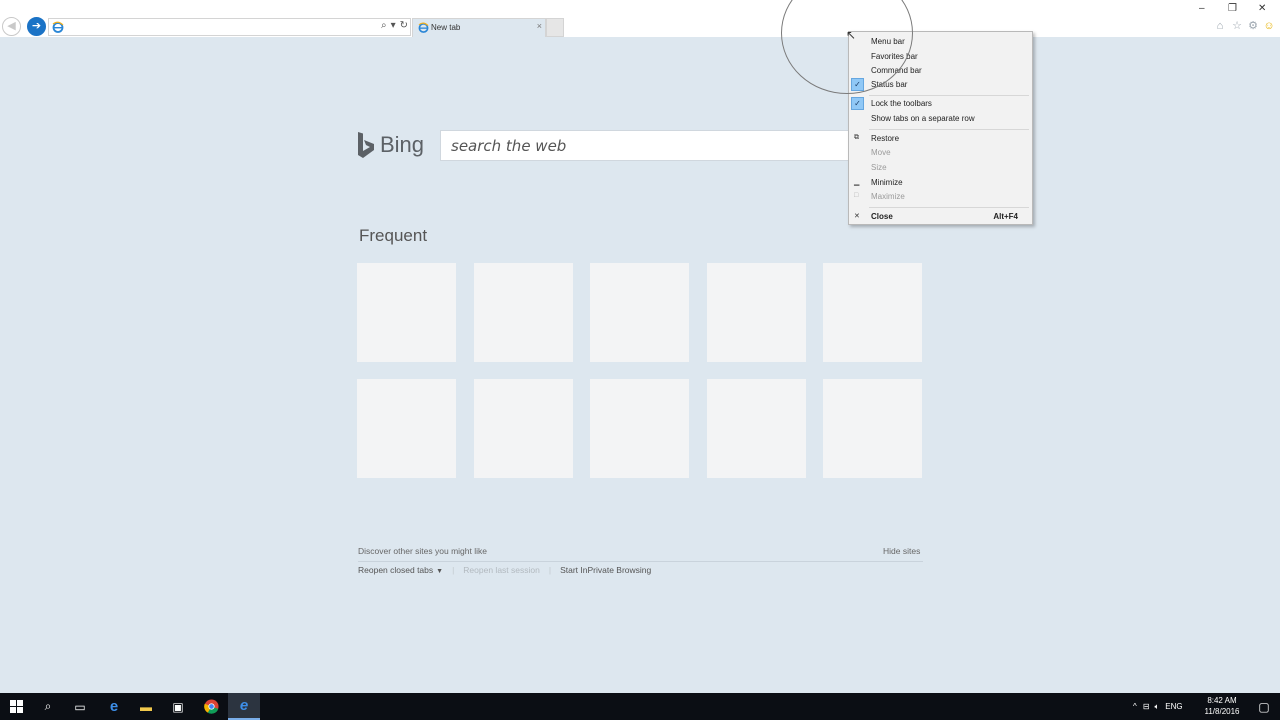  I want to click on start-button, so click(16, 706).